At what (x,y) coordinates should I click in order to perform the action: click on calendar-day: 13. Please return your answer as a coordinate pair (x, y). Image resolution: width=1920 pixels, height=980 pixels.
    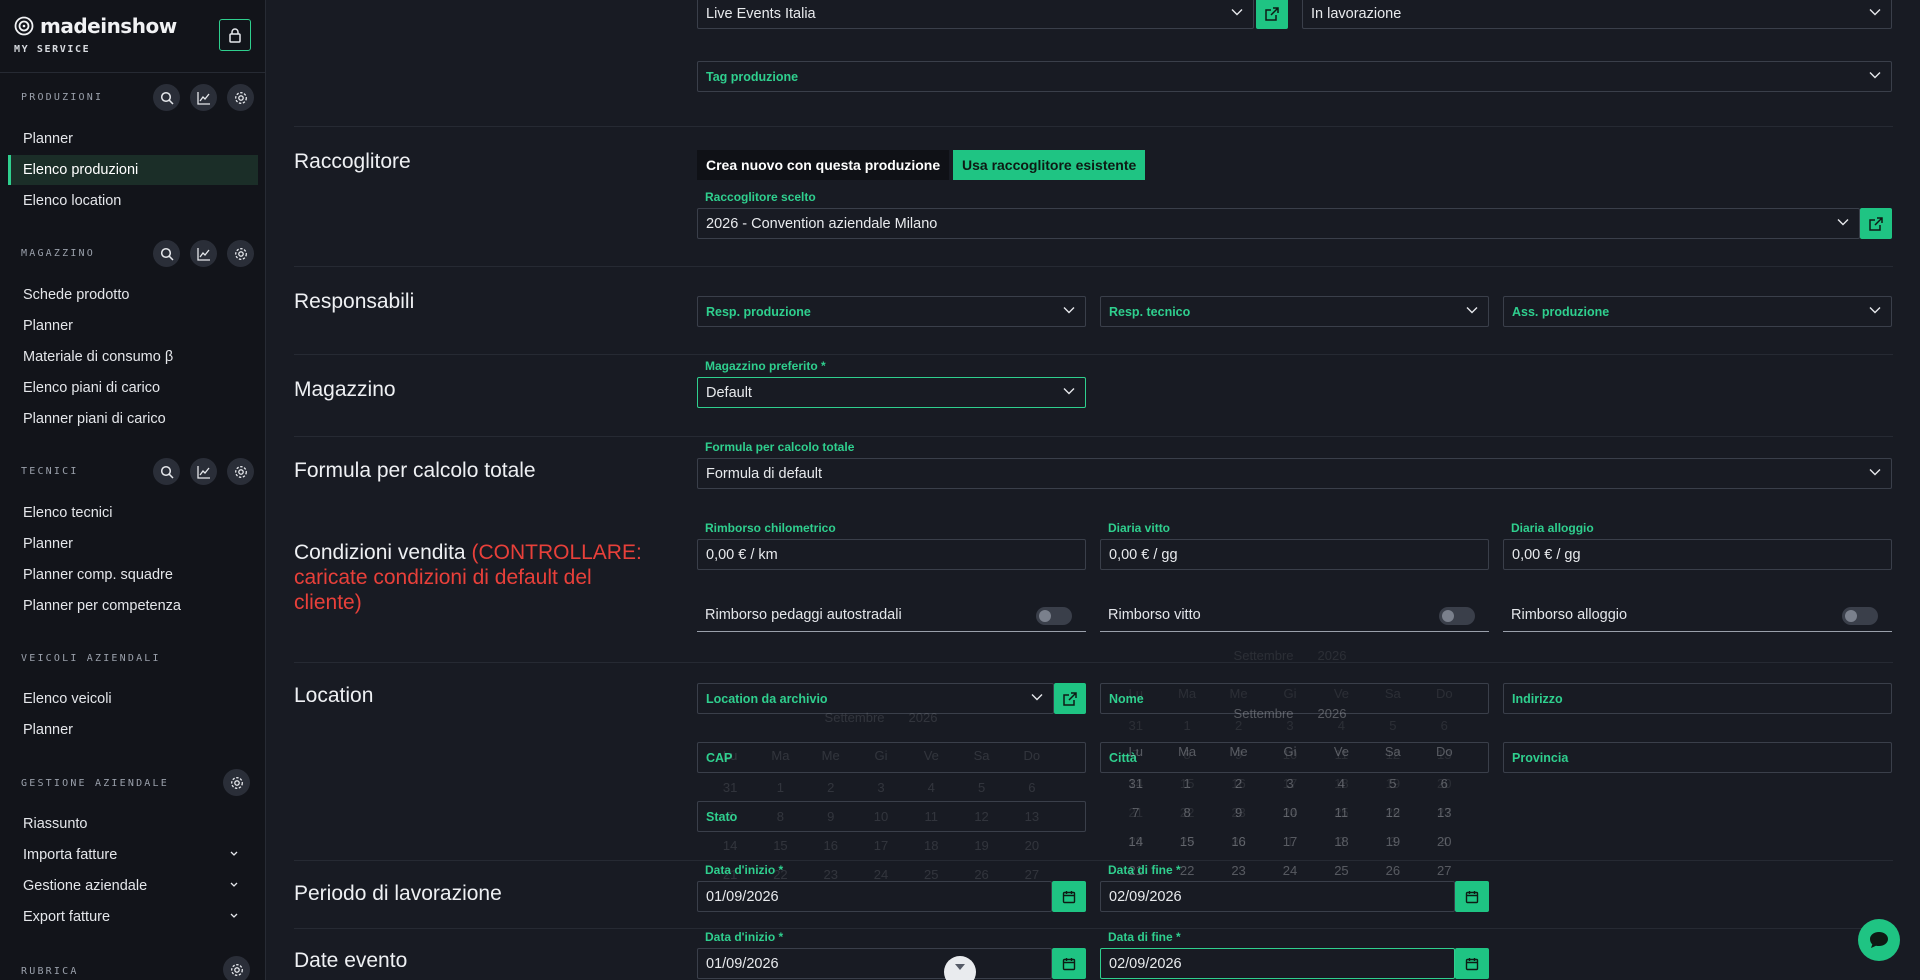
    Looking at the image, I should click on (1444, 812).